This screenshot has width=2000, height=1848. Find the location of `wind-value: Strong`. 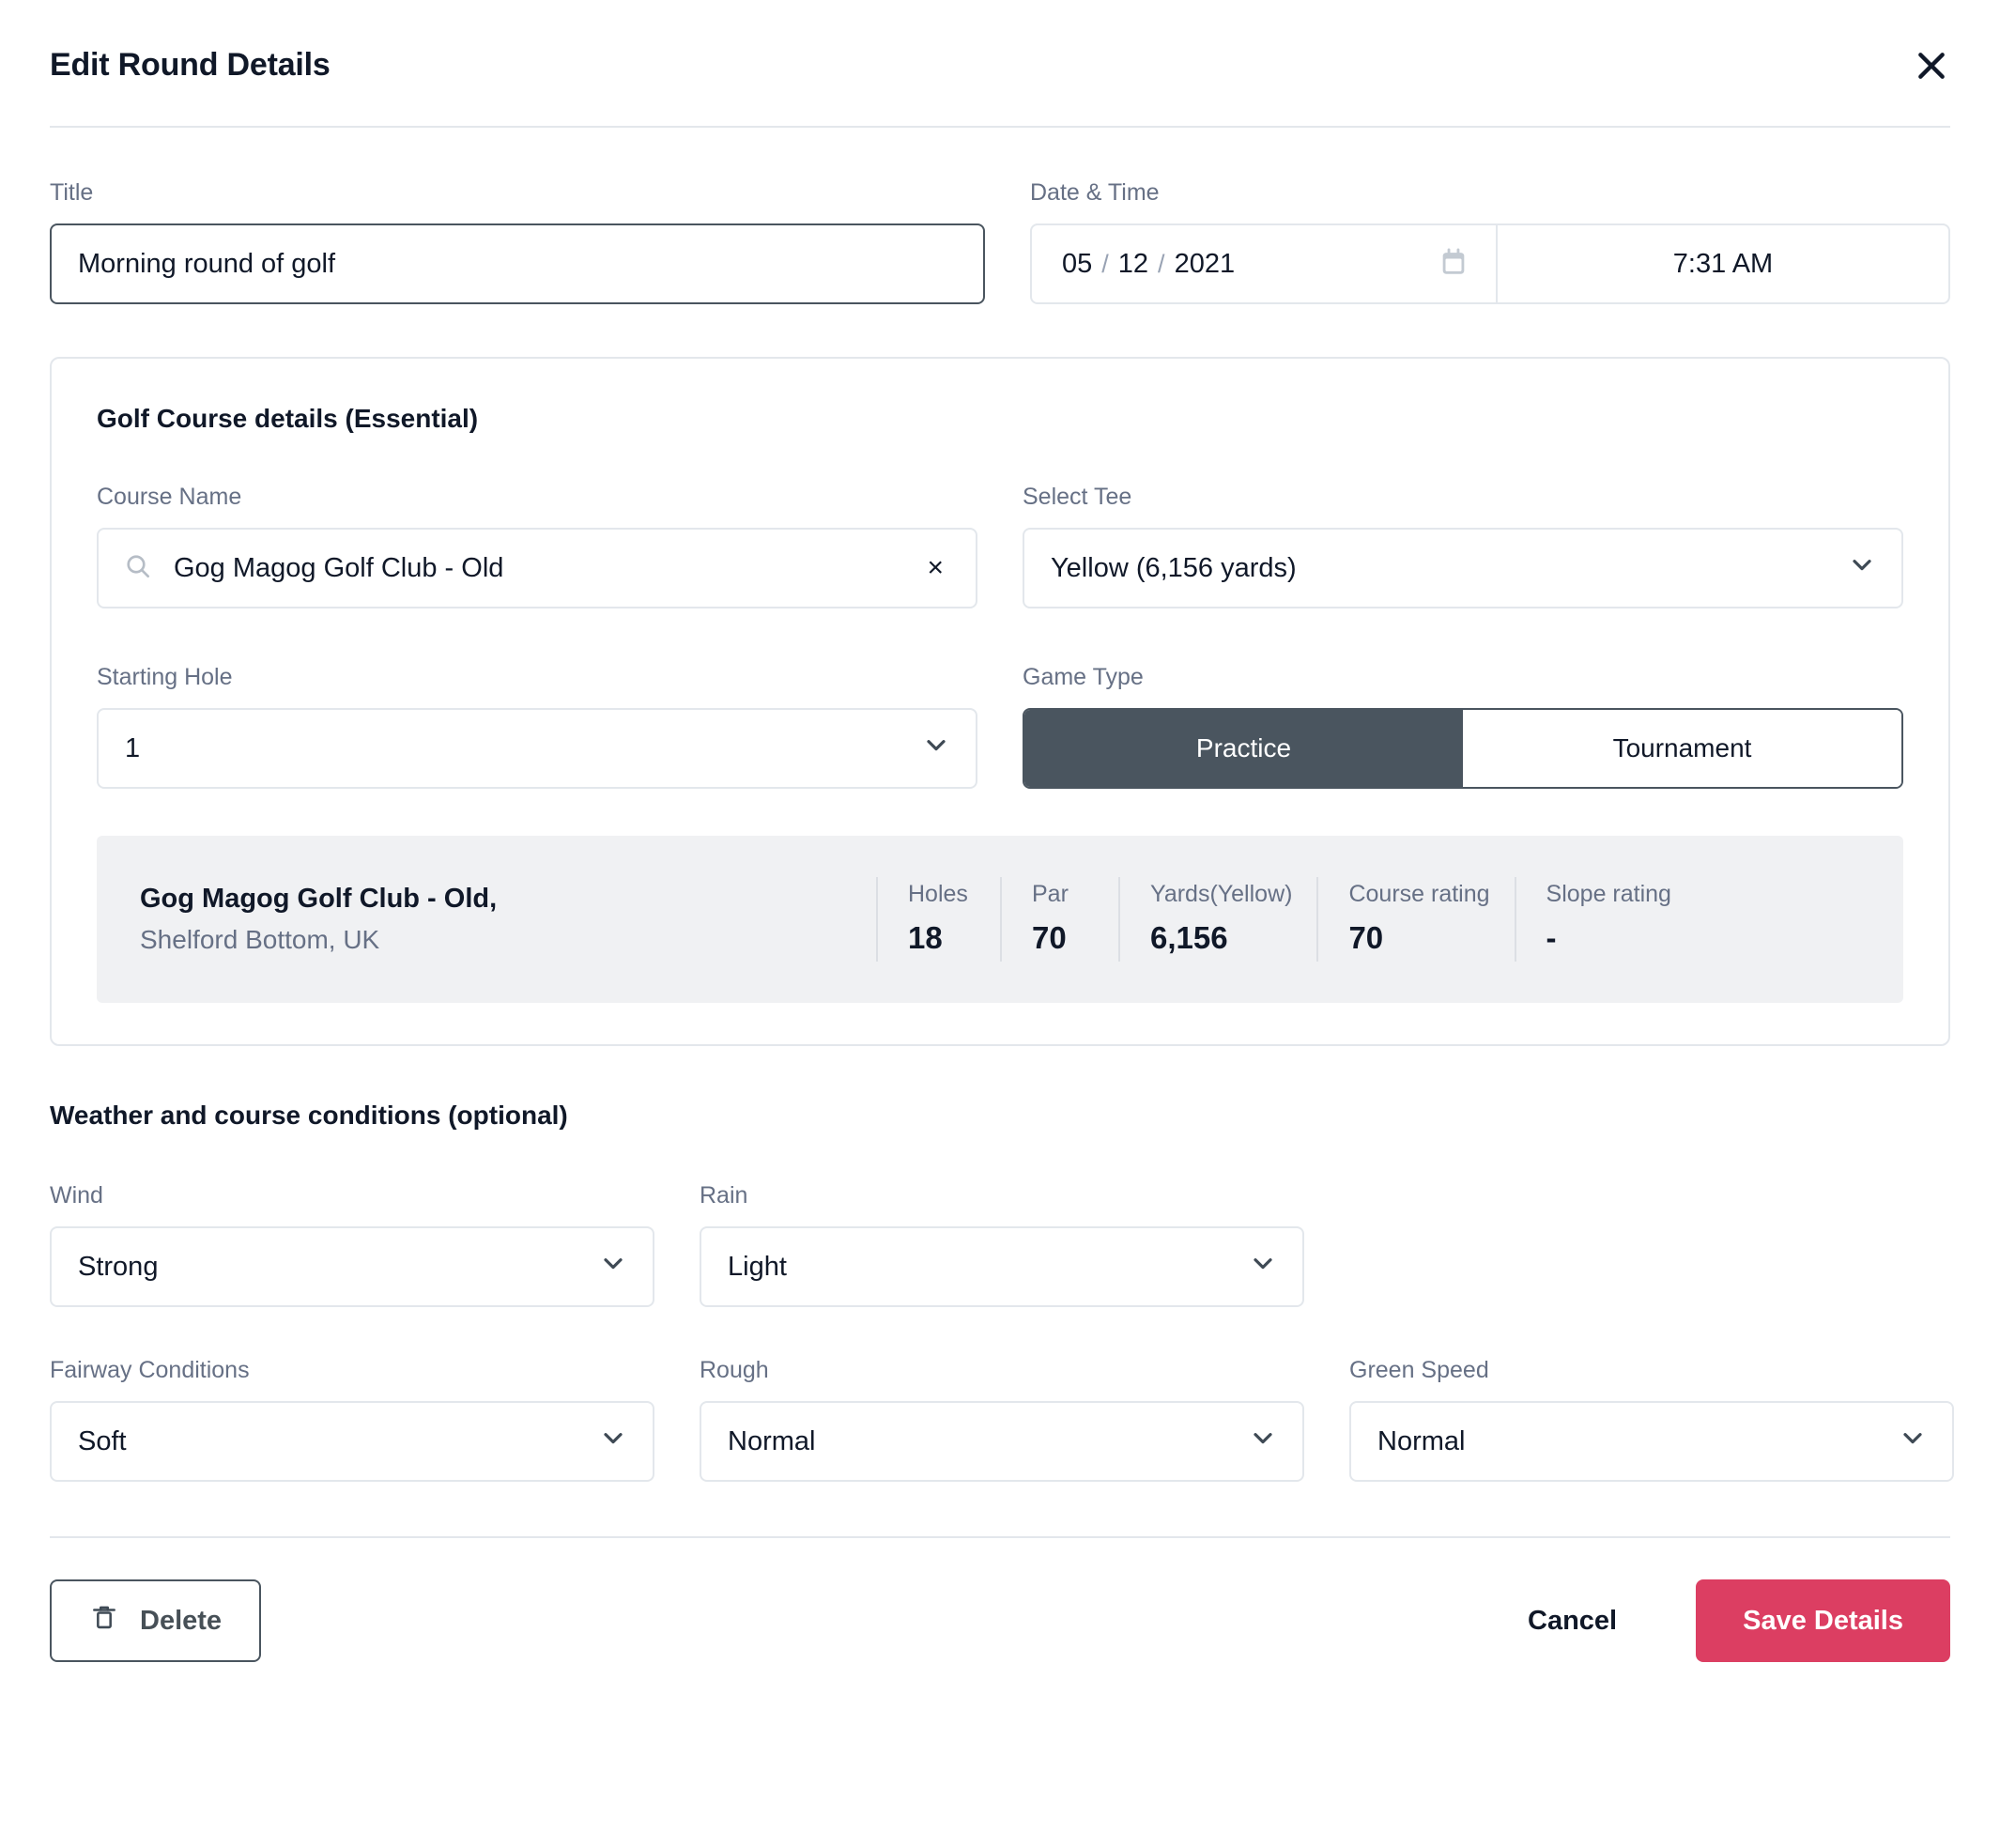

wind-value: Strong is located at coordinates (118, 1266).